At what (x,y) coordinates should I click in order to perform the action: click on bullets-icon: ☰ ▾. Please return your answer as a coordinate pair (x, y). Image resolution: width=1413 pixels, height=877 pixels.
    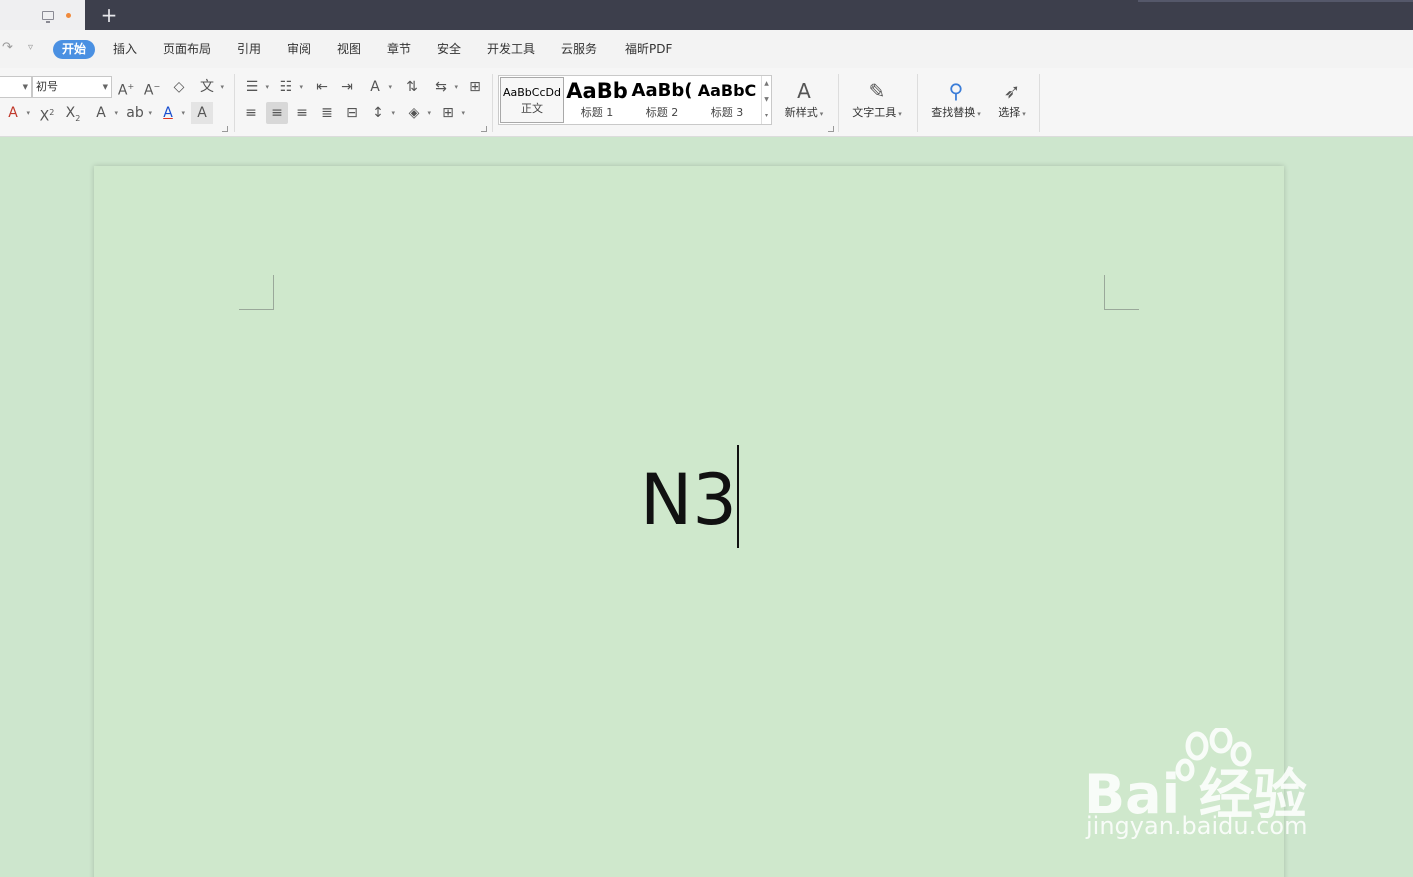
    Looking at the image, I should click on (255, 87).